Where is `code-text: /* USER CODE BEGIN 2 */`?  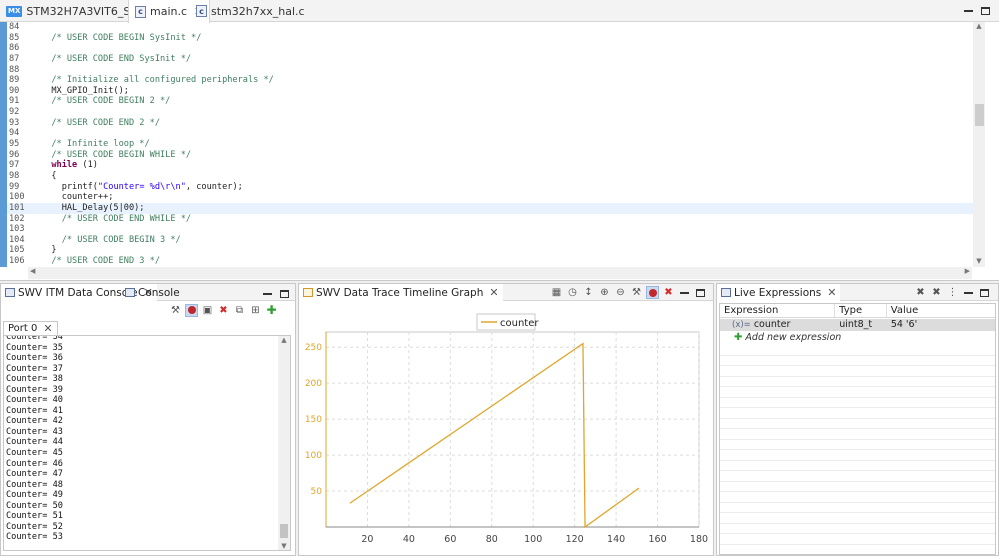 code-text: /* USER CODE BEGIN 2 */ is located at coordinates (105, 101).